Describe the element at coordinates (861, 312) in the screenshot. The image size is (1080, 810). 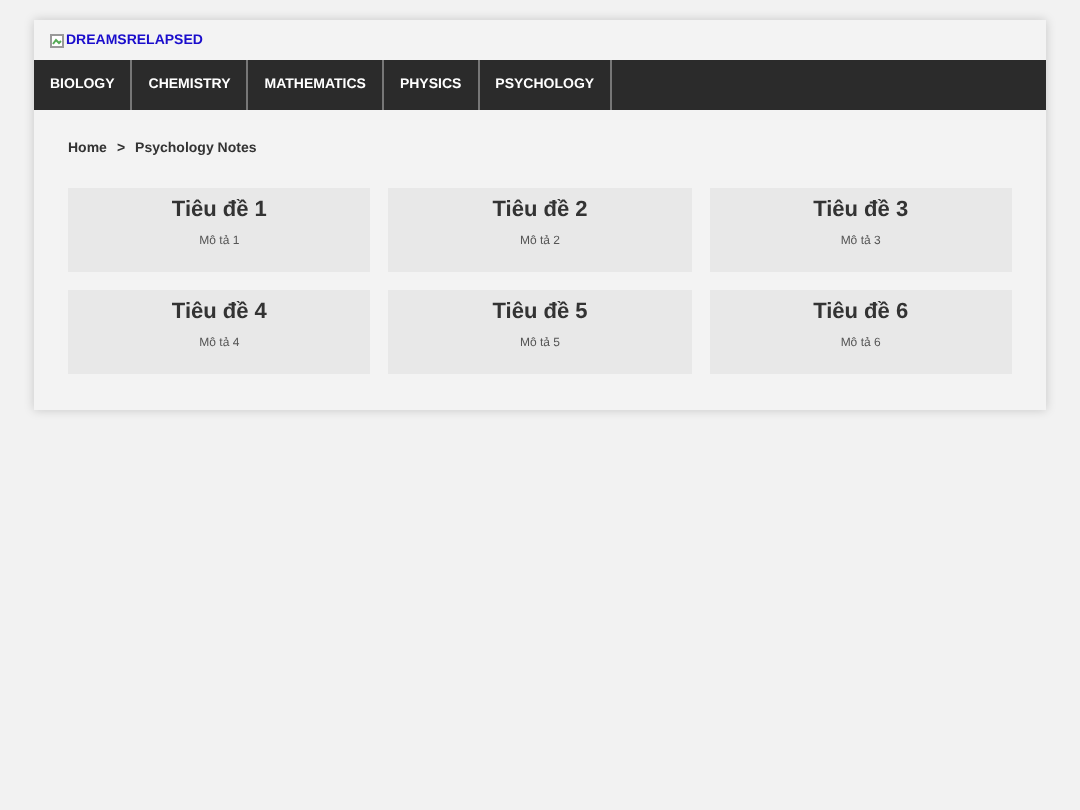
I see `card-title: Tiêu đề 6` at that location.